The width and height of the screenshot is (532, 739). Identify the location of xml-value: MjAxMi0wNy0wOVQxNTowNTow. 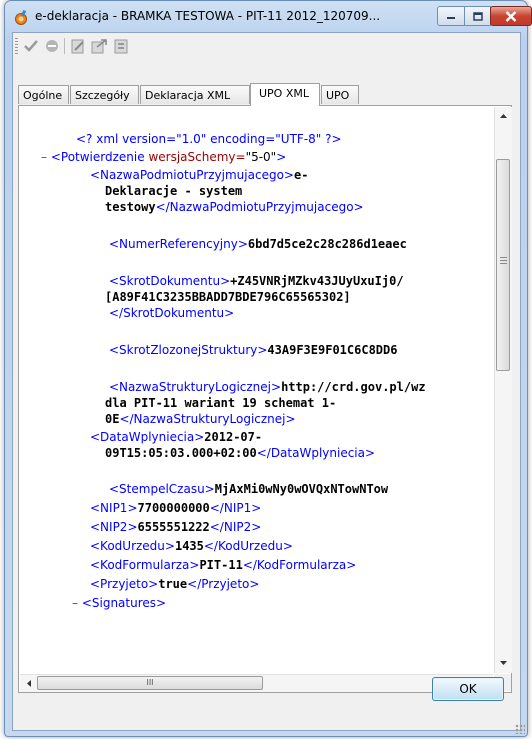
(301, 489).